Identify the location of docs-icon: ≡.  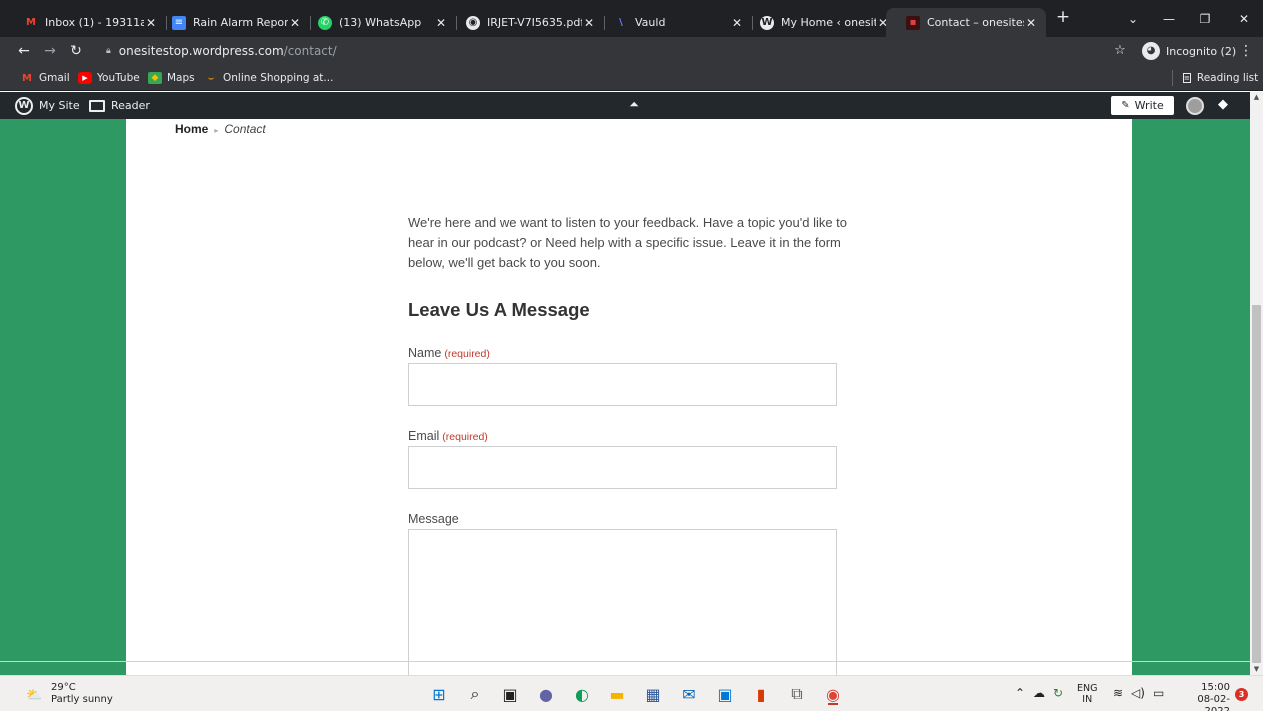
(179, 22).